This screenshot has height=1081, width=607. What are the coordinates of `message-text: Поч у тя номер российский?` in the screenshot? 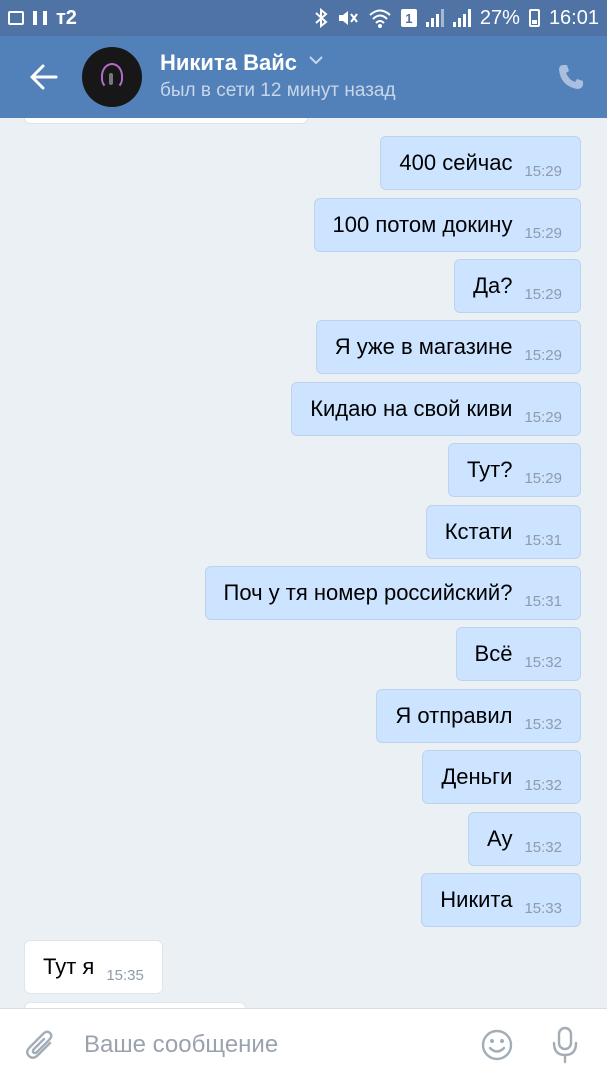 It's located at (368, 592).